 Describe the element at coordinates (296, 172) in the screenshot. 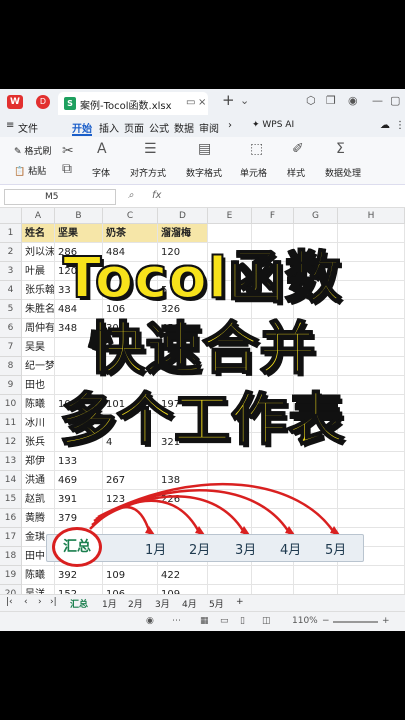

I see `style-button: 样式` at that location.